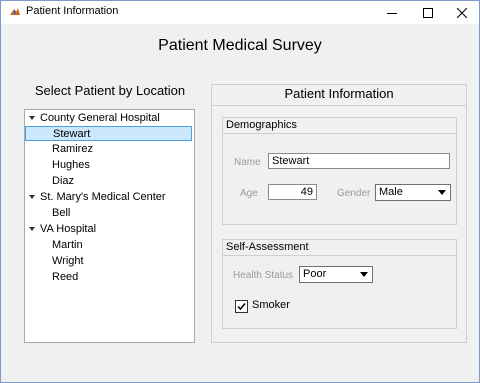 This screenshot has height=383, width=480. I want to click on maximize-icon, so click(428, 12).